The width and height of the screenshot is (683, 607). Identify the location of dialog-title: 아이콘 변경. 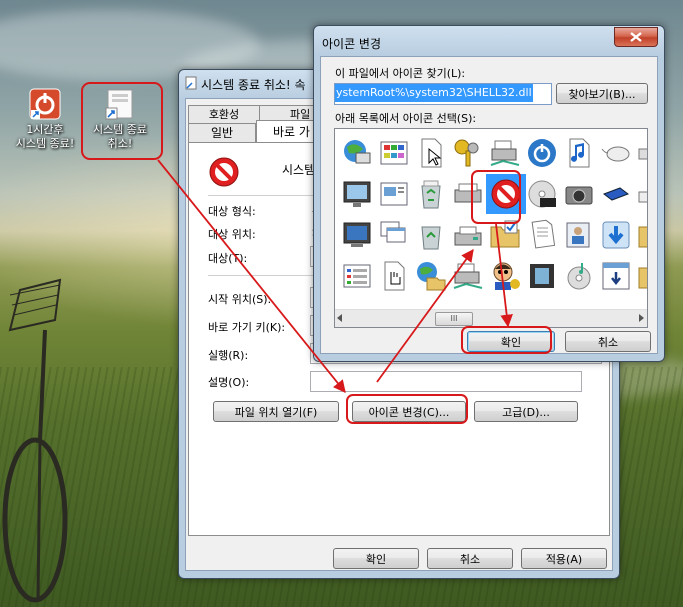
(352, 44).